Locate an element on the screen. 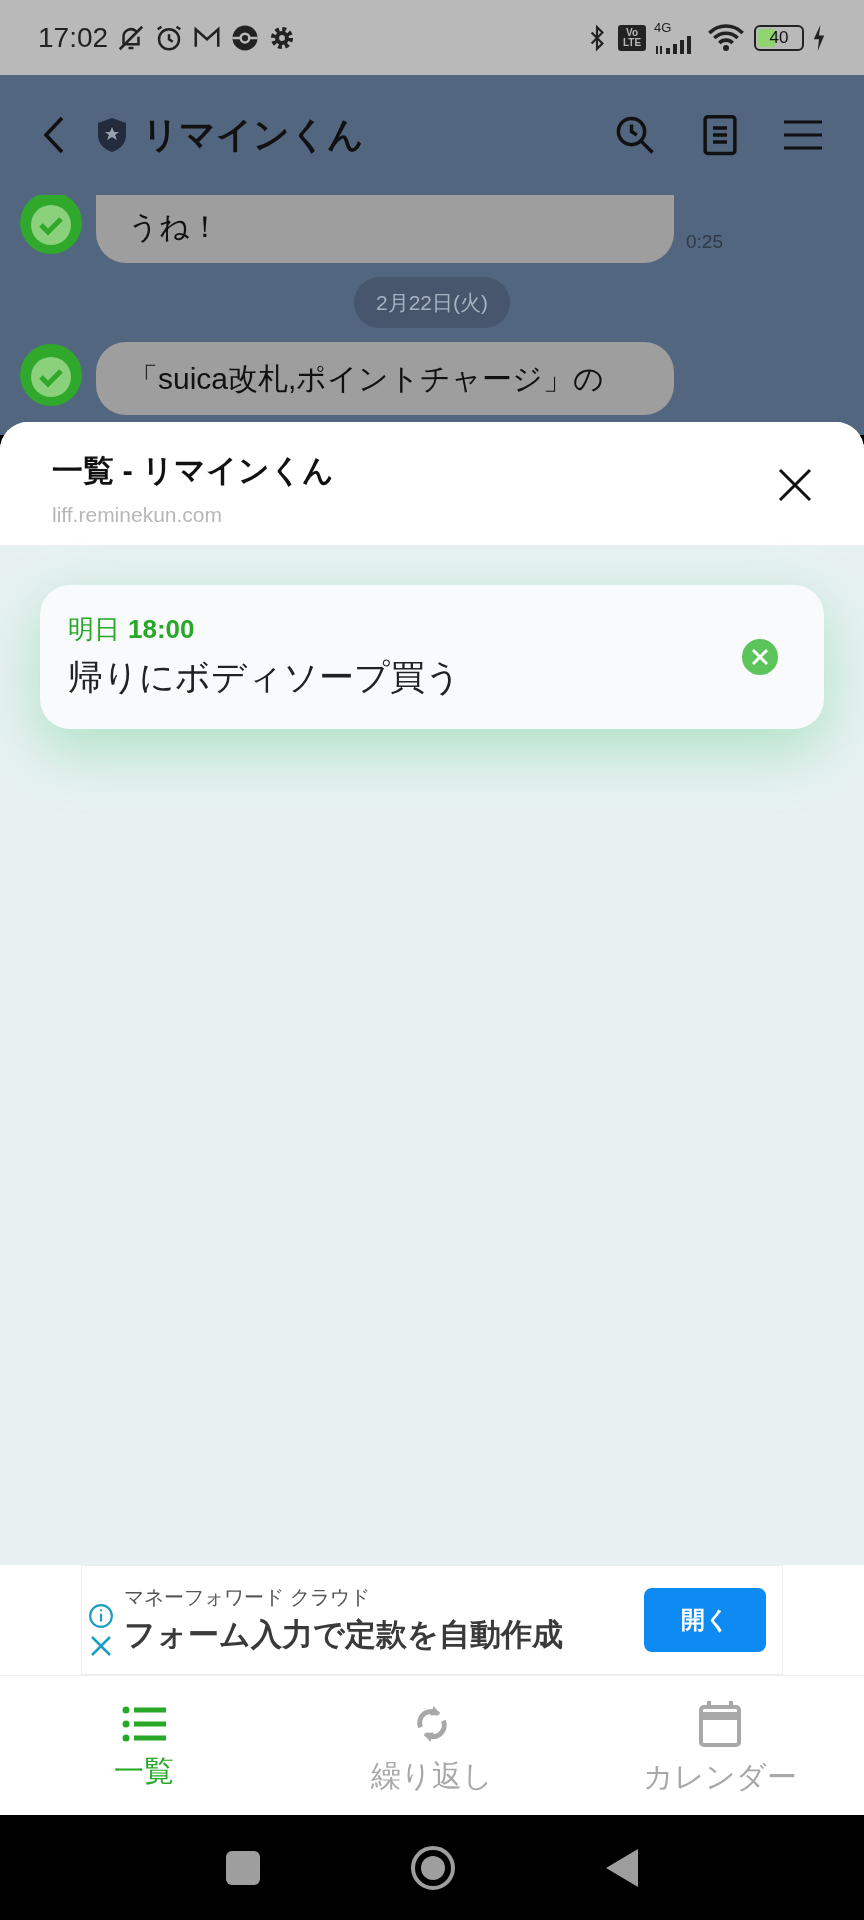 The image size is (864, 1920). network-type: 4G is located at coordinates (663, 27).